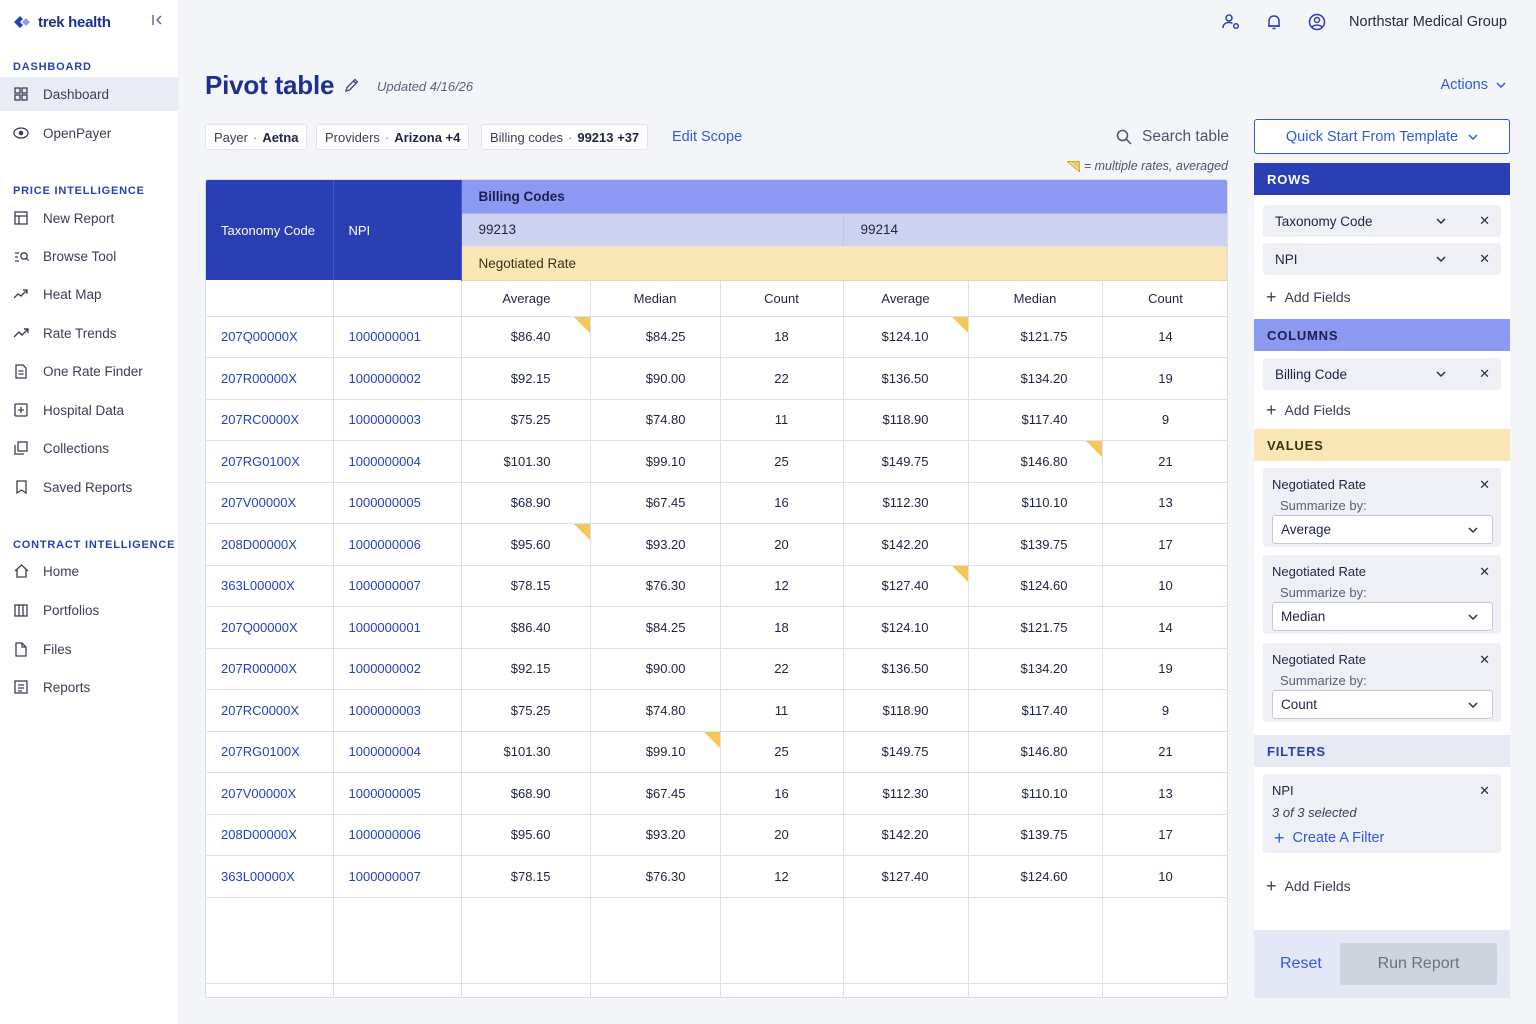  I want to click on header-taxonomy-code: Taxonomy Code, so click(270, 230).